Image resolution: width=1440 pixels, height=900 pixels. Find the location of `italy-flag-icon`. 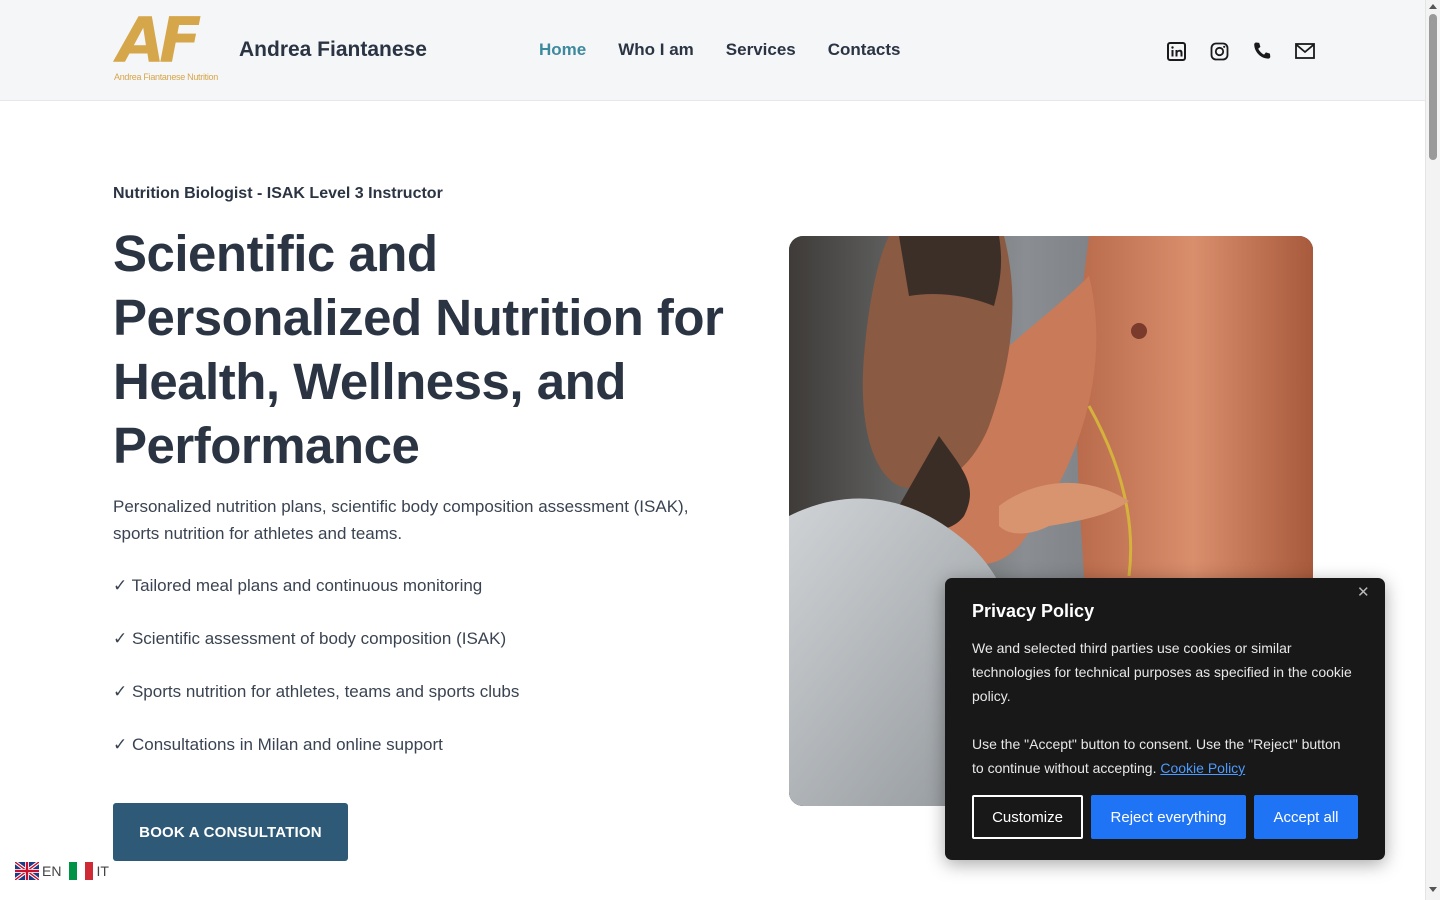

italy-flag-icon is located at coordinates (81, 871).